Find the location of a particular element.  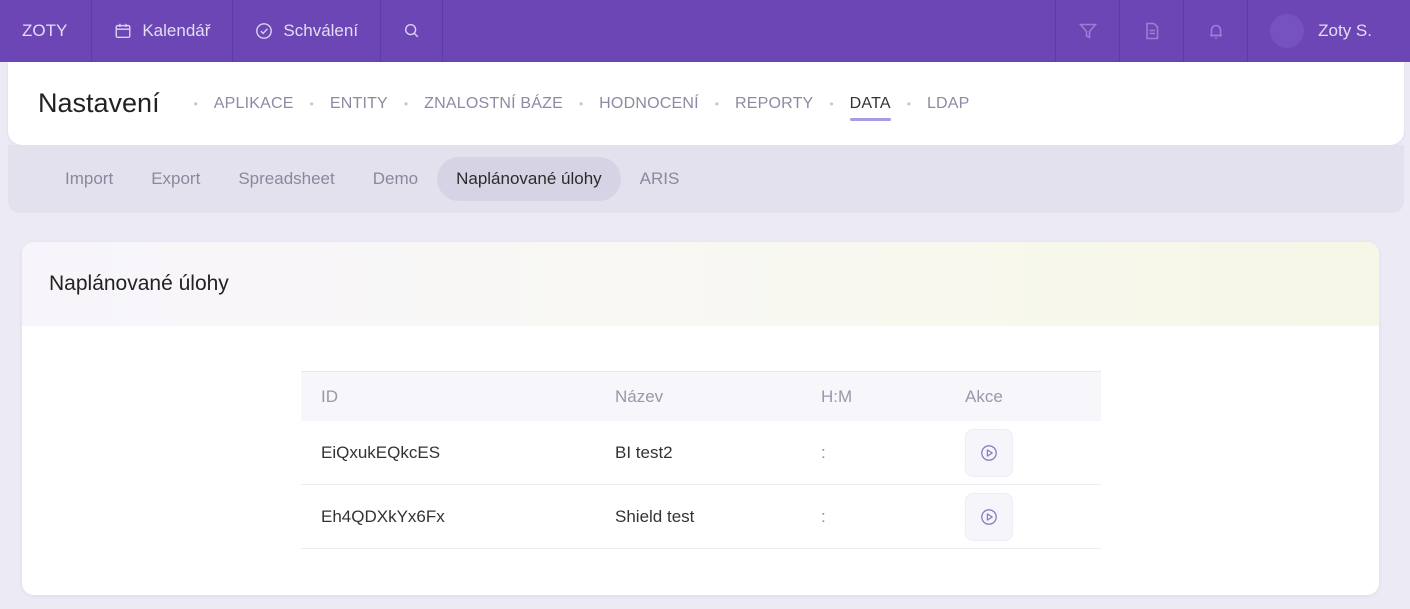

brand-logo: ZOTY is located at coordinates (46, 31).